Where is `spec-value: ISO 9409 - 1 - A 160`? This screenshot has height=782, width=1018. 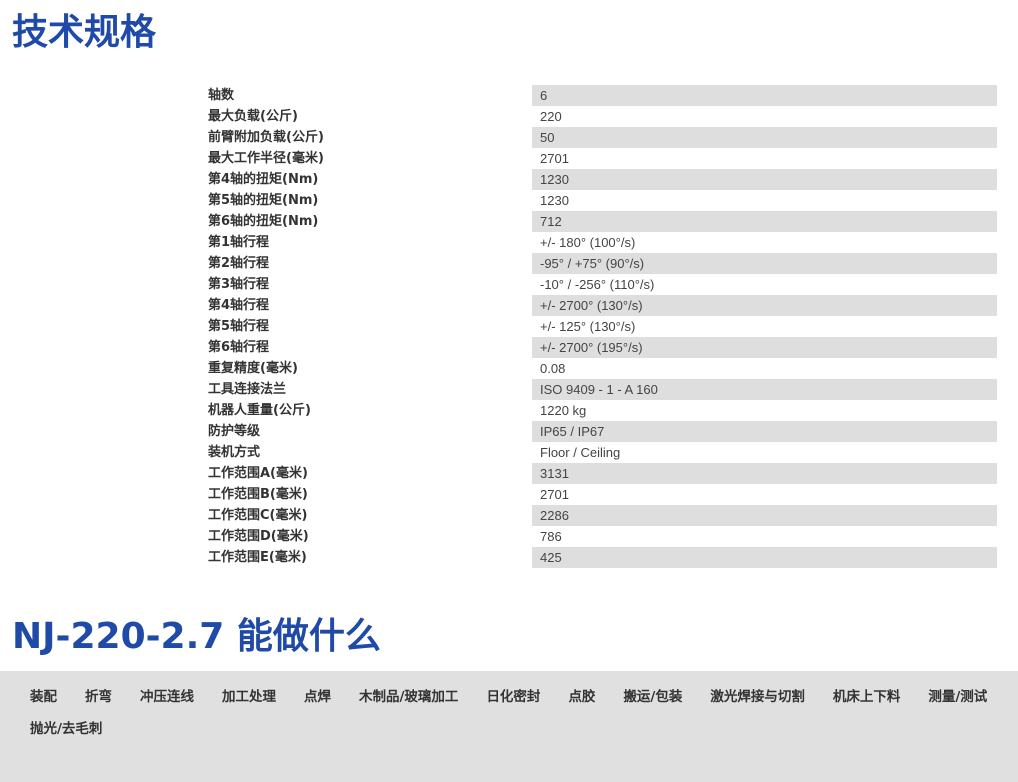
spec-value: ISO 9409 - 1 - A 160 is located at coordinates (764, 389).